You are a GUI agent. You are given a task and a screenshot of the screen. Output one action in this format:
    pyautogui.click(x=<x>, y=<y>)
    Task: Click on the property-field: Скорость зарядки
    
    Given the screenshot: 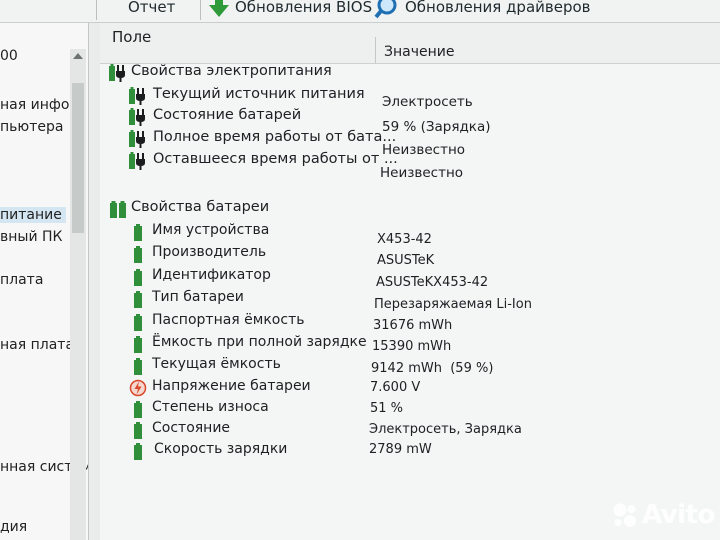 What is the action you would take?
    pyautogui.click(x=221, y=449)
    